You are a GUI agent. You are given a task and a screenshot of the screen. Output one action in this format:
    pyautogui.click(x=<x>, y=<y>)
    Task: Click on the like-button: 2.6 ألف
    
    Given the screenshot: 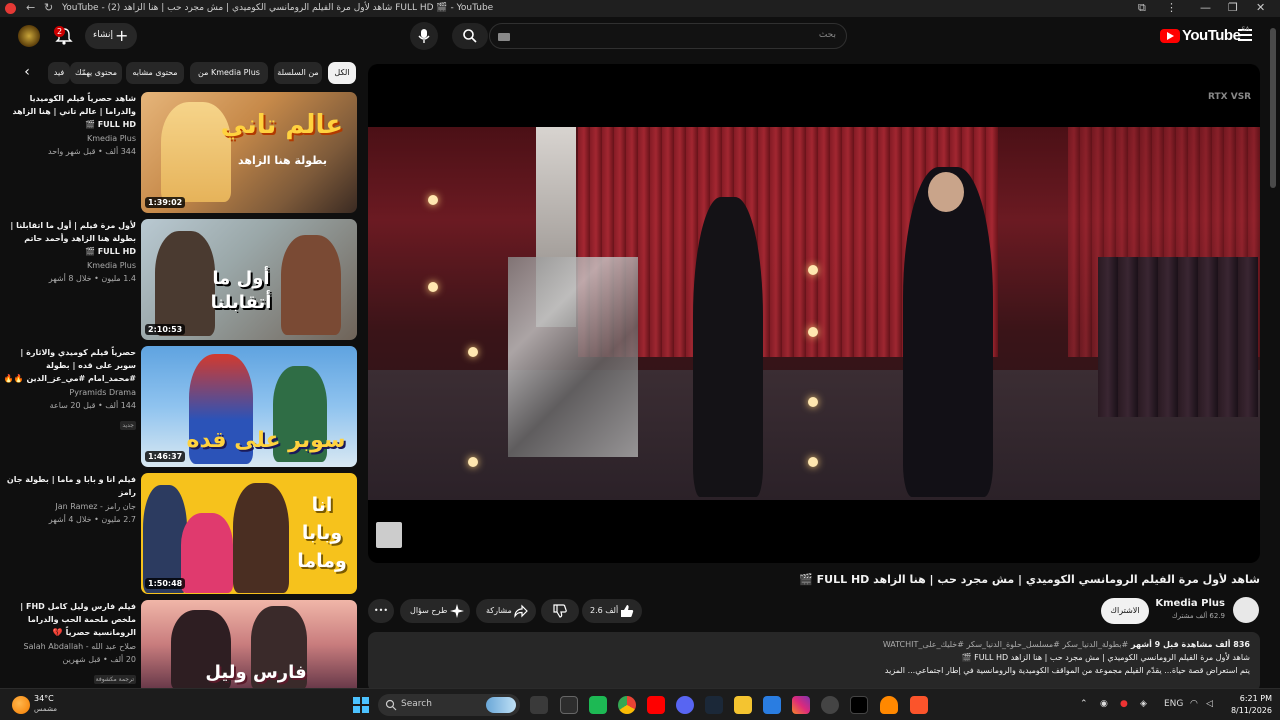 What is the action you would take?
    pyautogui.click(x=612, y=611)
    